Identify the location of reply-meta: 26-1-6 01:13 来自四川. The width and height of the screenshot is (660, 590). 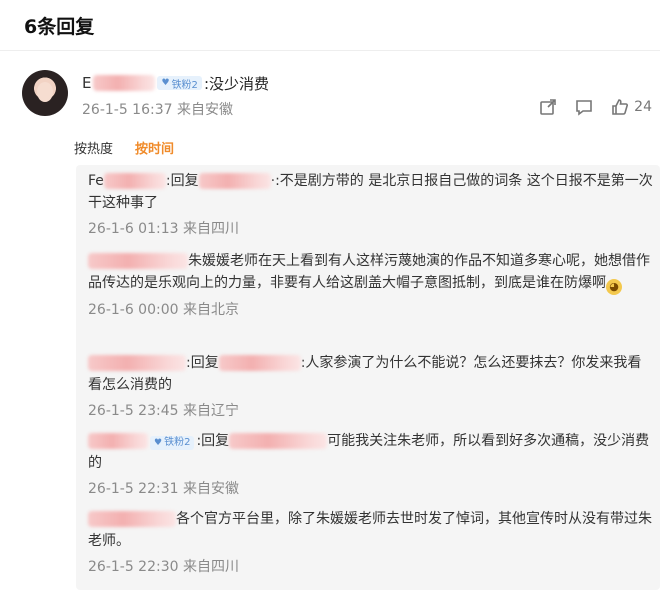
(370, 229).